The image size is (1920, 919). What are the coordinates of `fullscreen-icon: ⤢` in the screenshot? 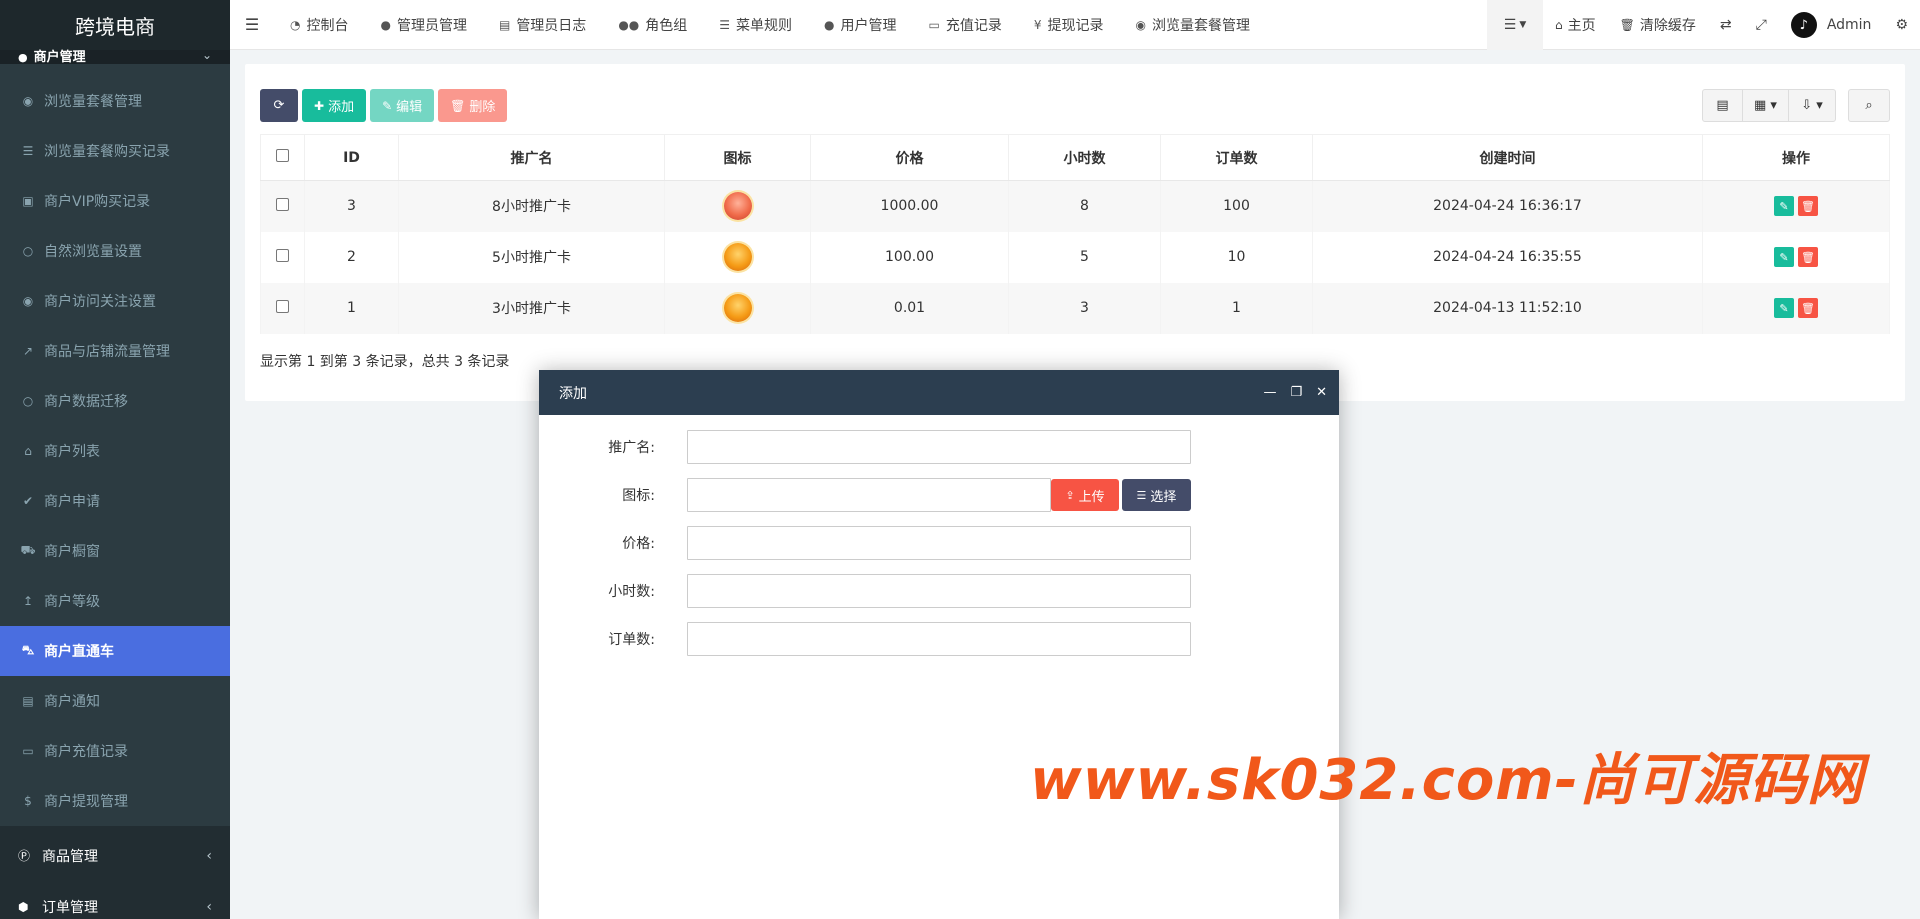 It's located at (1761, 25).